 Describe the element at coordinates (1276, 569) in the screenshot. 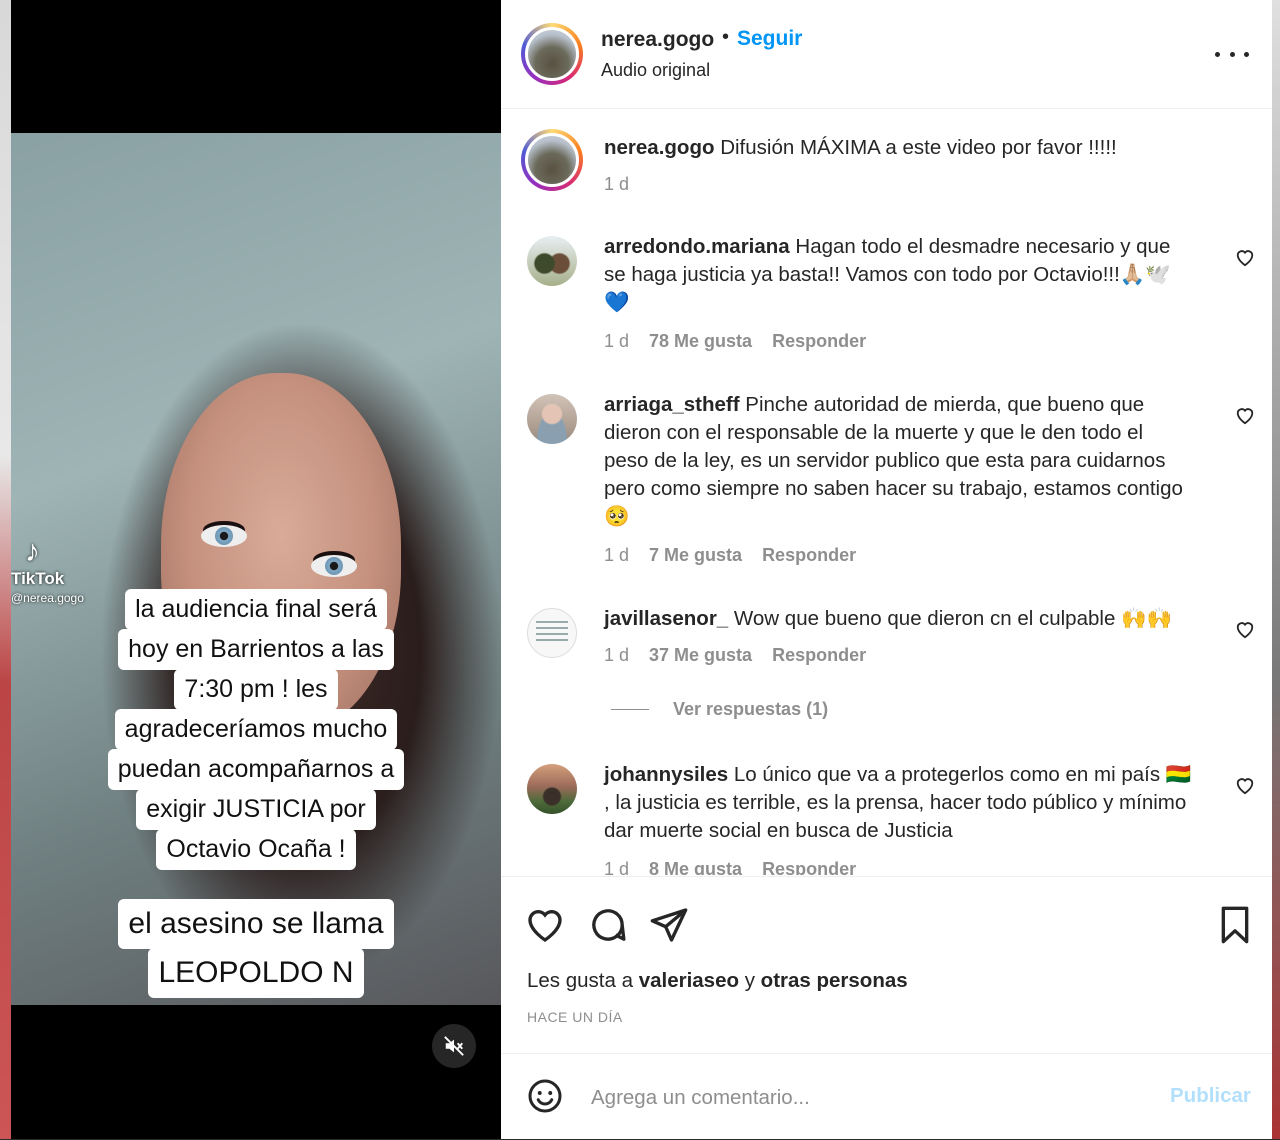

I see `background-page-right` at that location.